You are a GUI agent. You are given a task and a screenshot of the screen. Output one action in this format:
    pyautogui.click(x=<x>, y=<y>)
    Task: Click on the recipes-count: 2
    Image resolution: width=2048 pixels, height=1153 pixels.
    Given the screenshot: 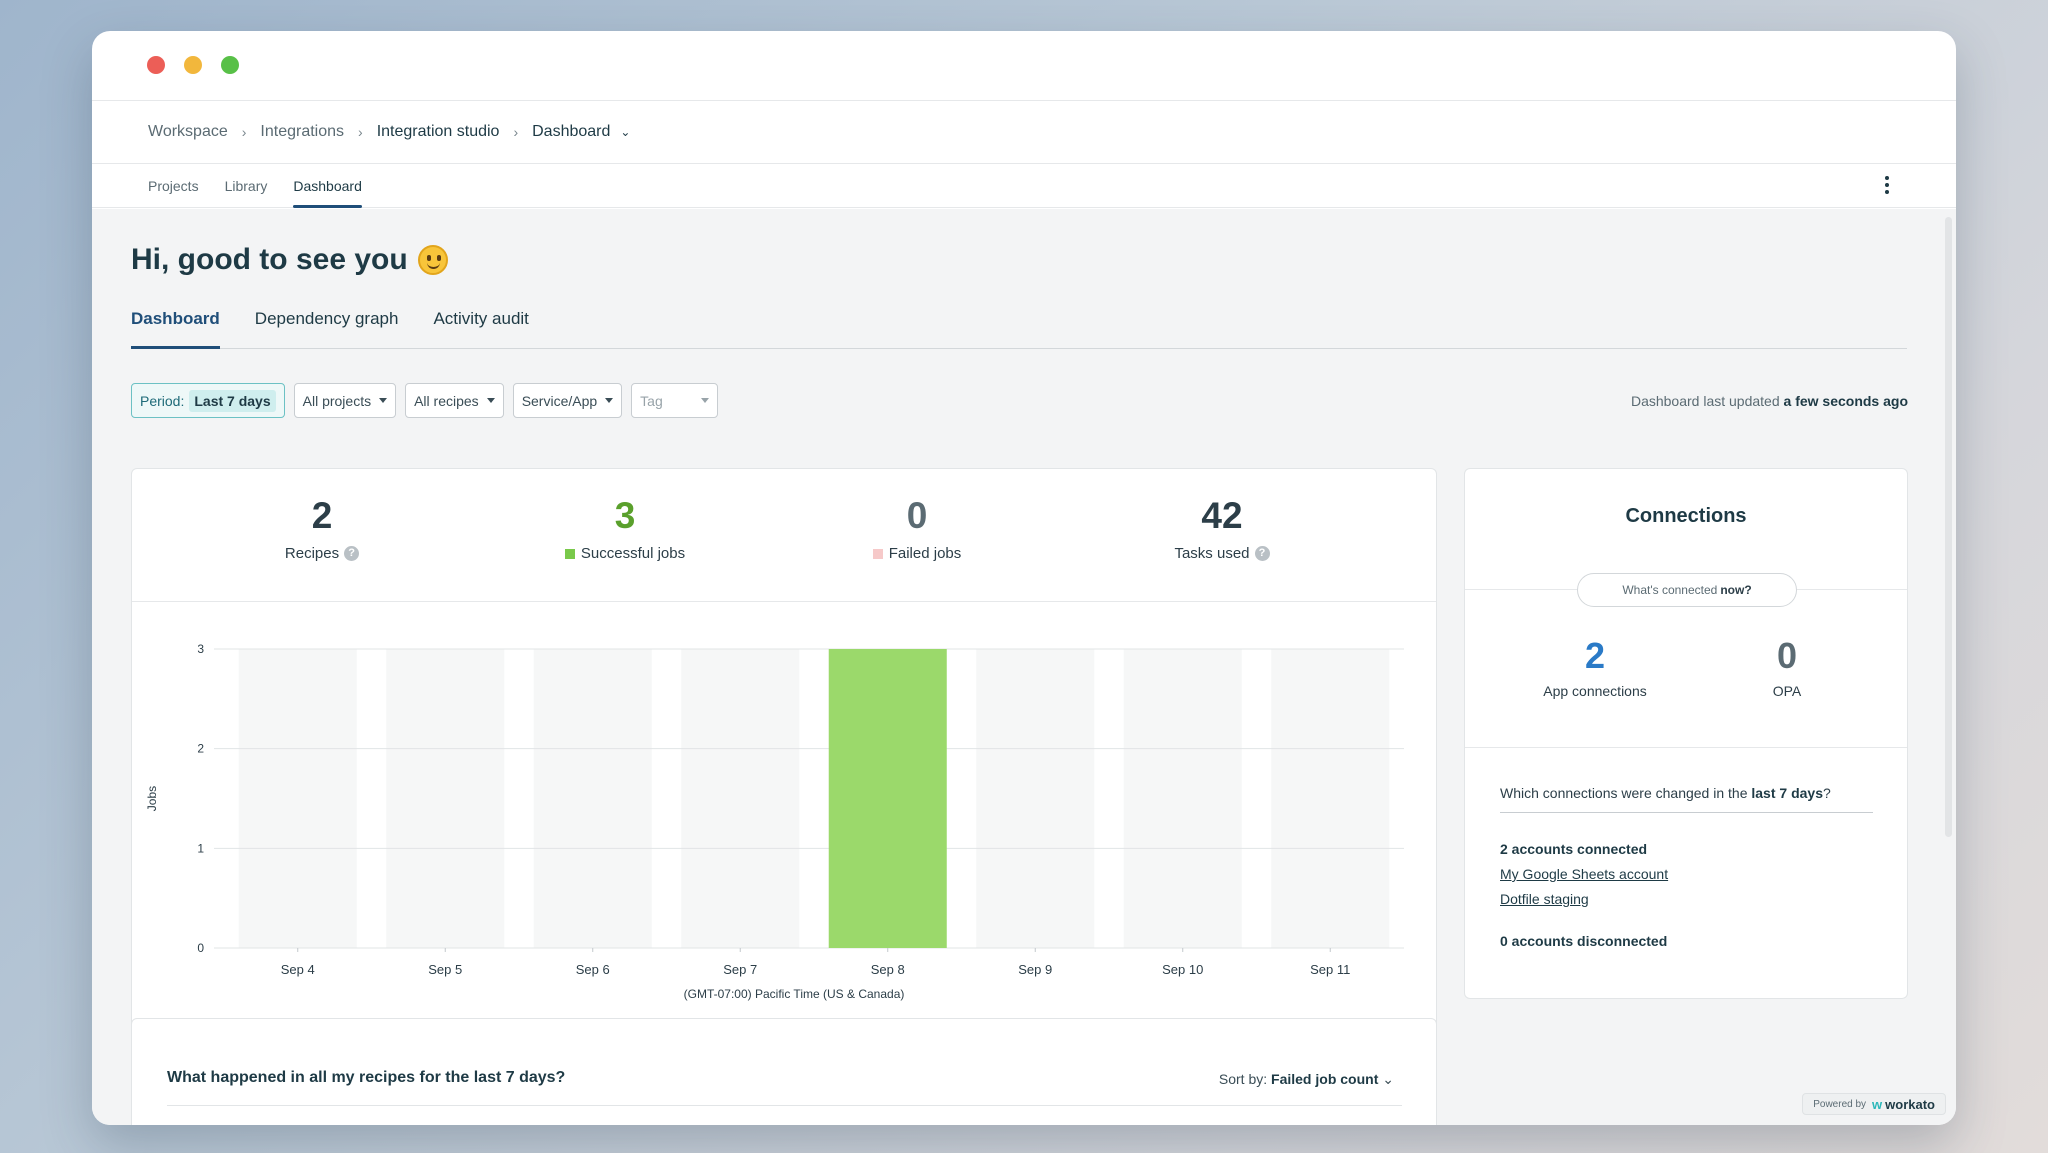 What is the action you would take?
    pyautogui.click(x=322, y=515)
    